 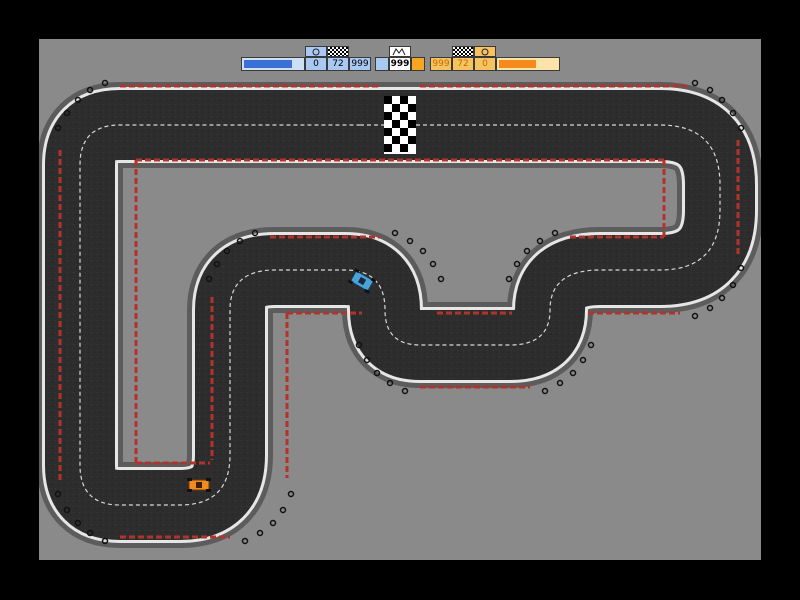 I want to click on player2-laps: 0, so click(x=485, y=64).